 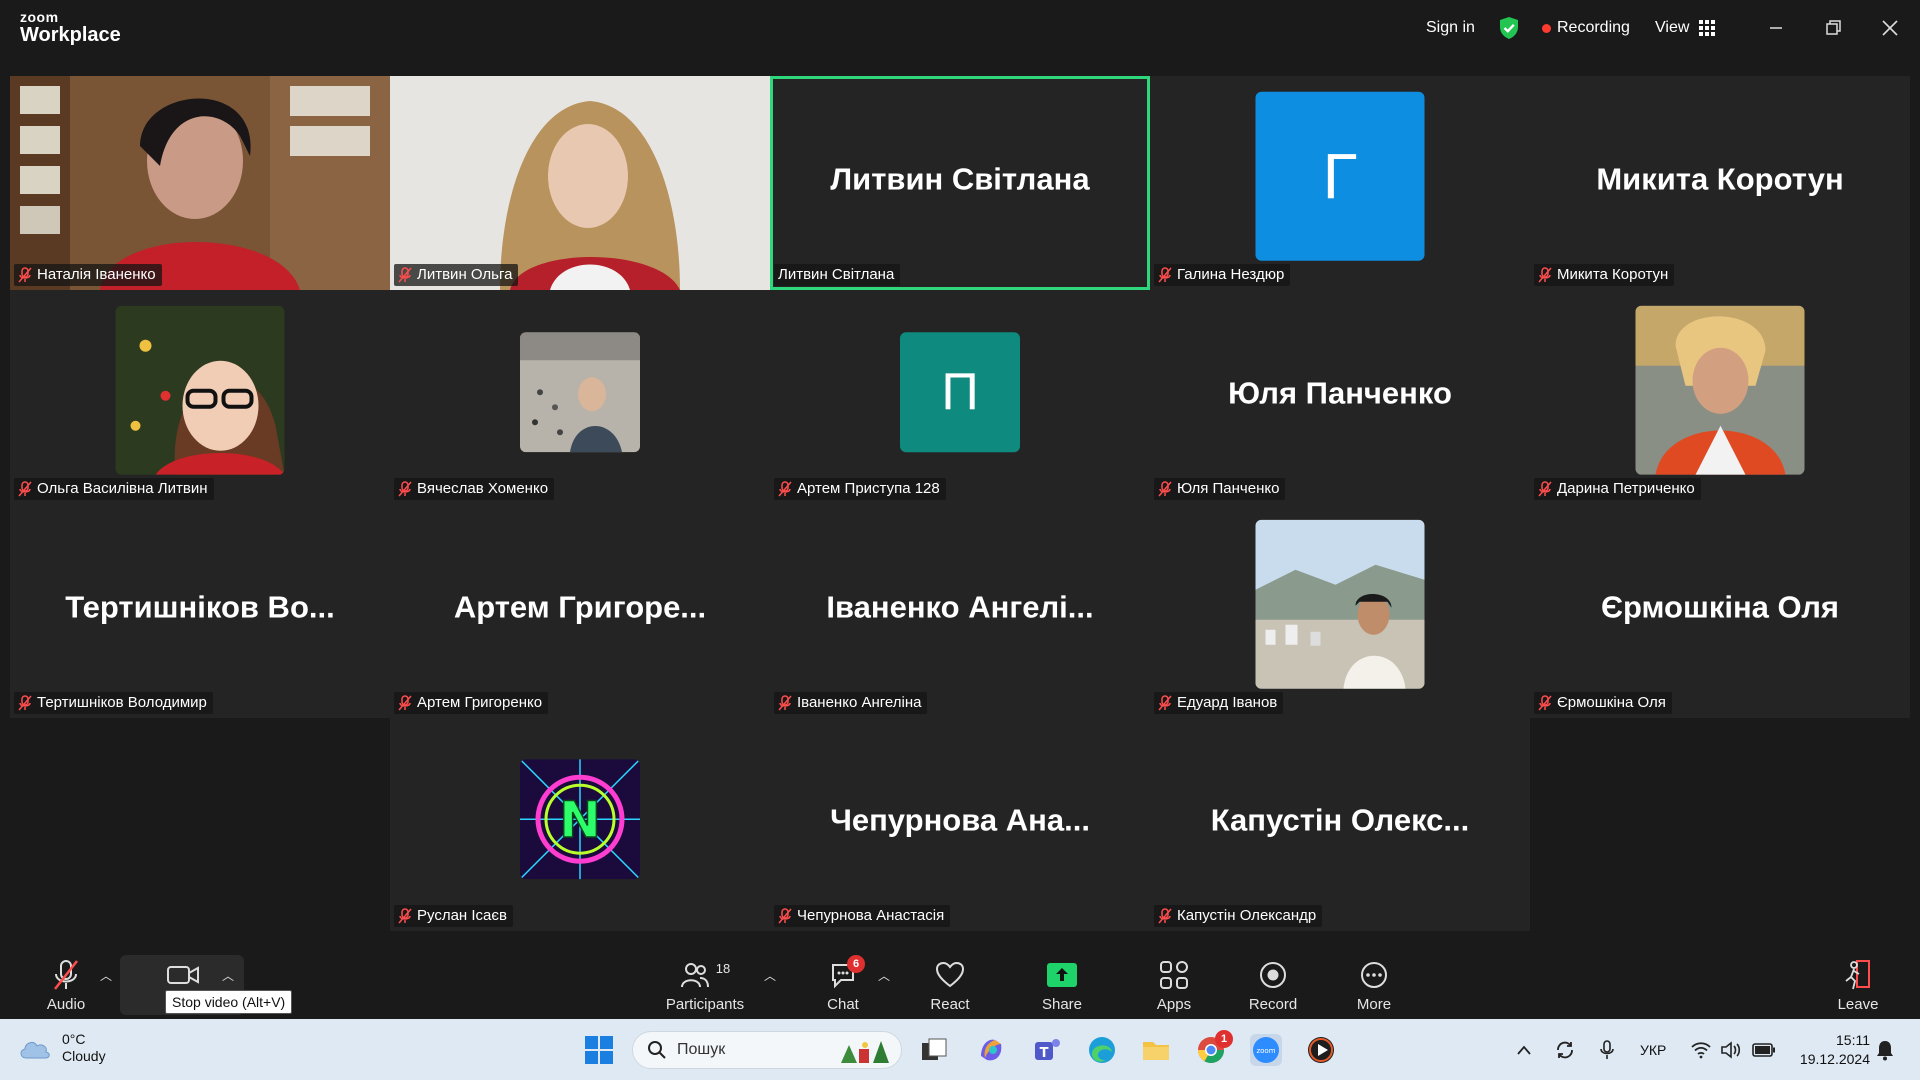 I want to click on recording-indicator: Recording, so click(x=1586, y=28).